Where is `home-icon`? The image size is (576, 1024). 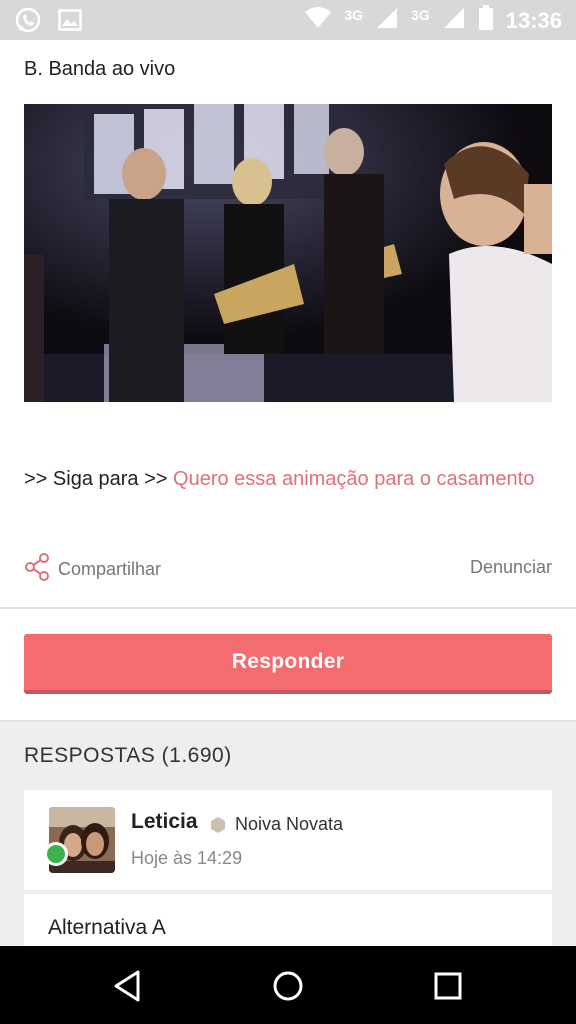
home-icon is located at coordinates (288, 986).